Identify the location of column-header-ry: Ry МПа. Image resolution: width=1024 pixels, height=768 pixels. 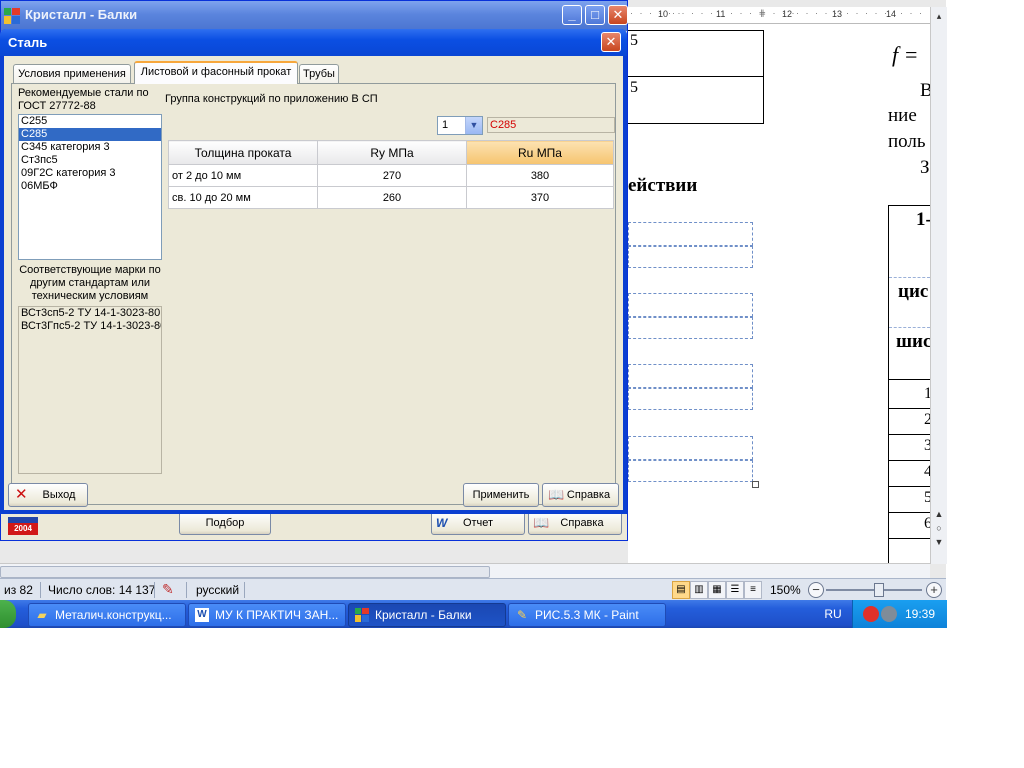
(392, 152).